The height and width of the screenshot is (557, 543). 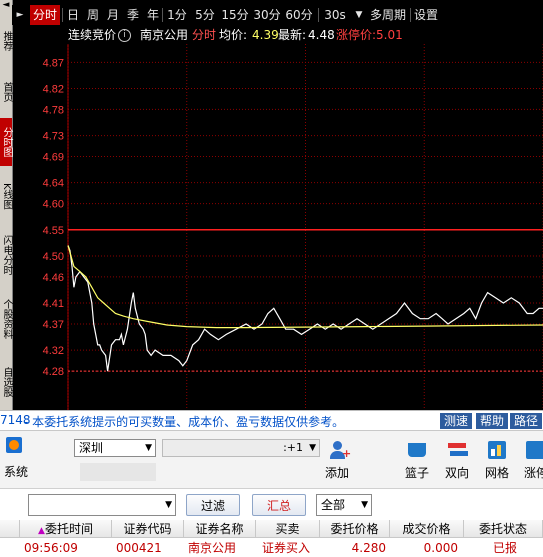 What do you see at coordinates (102, 505) in the screenshot?
I see `filter-input: ▼` at bounding box center [102, 505].